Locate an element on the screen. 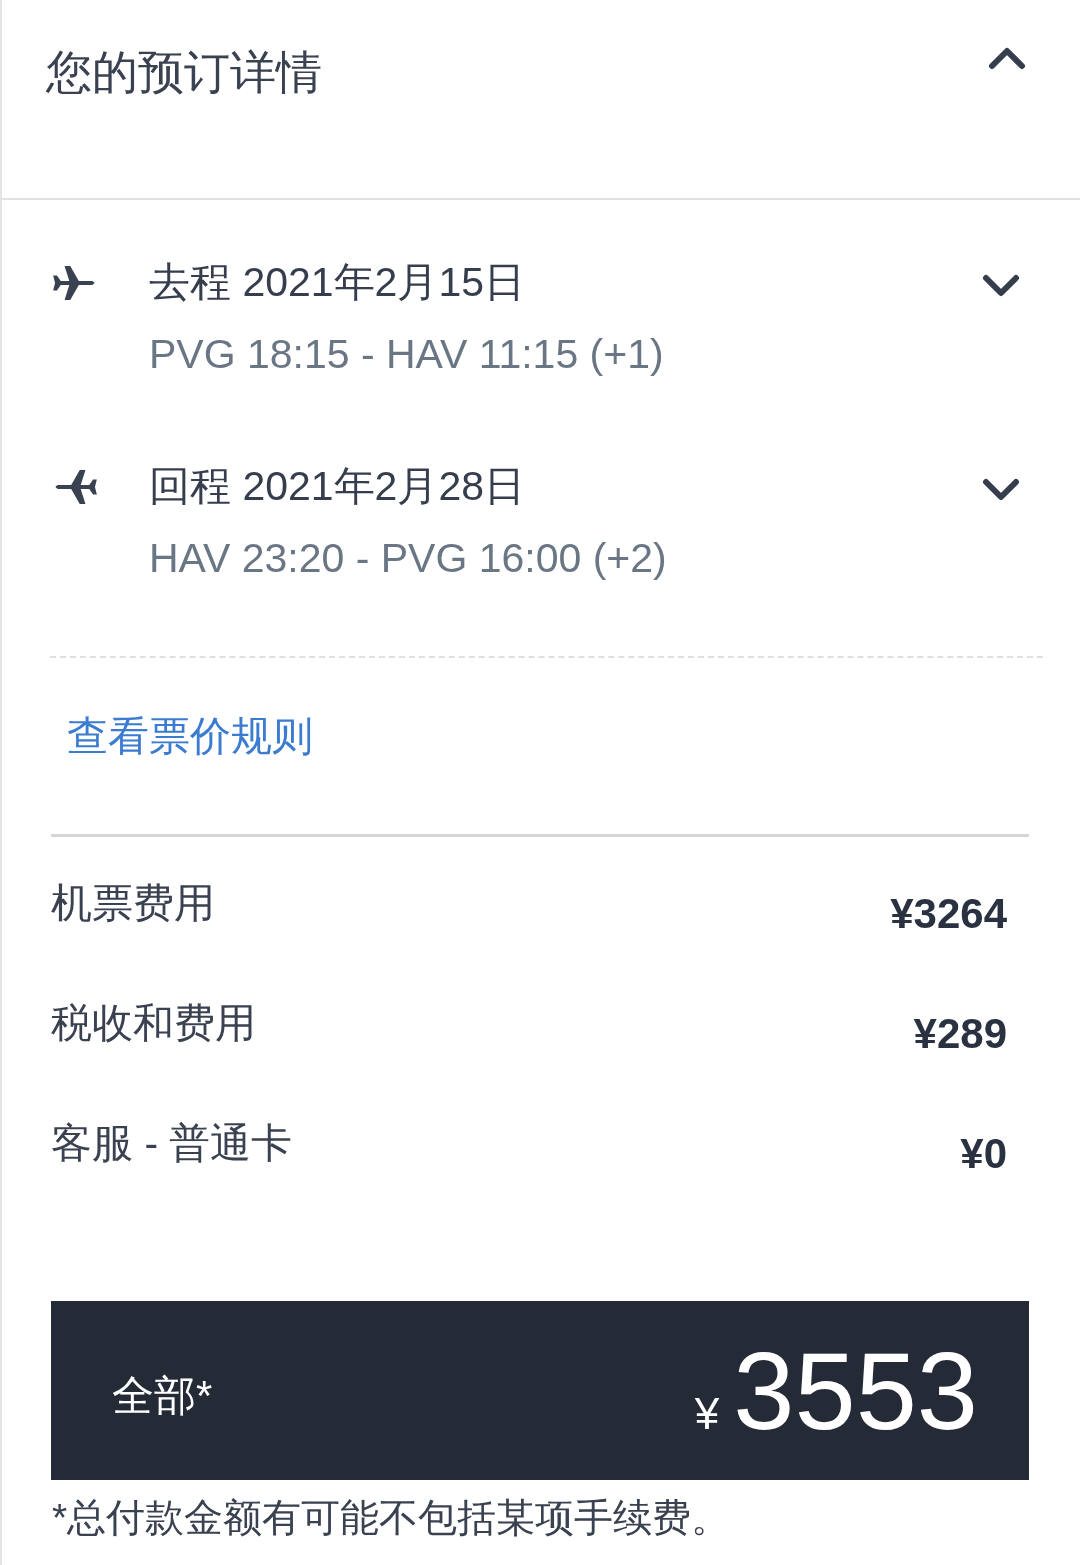 The height and width of the screenshot is (1565, 1080). total-amount: 3553 is located at coordinates (855, 1390).